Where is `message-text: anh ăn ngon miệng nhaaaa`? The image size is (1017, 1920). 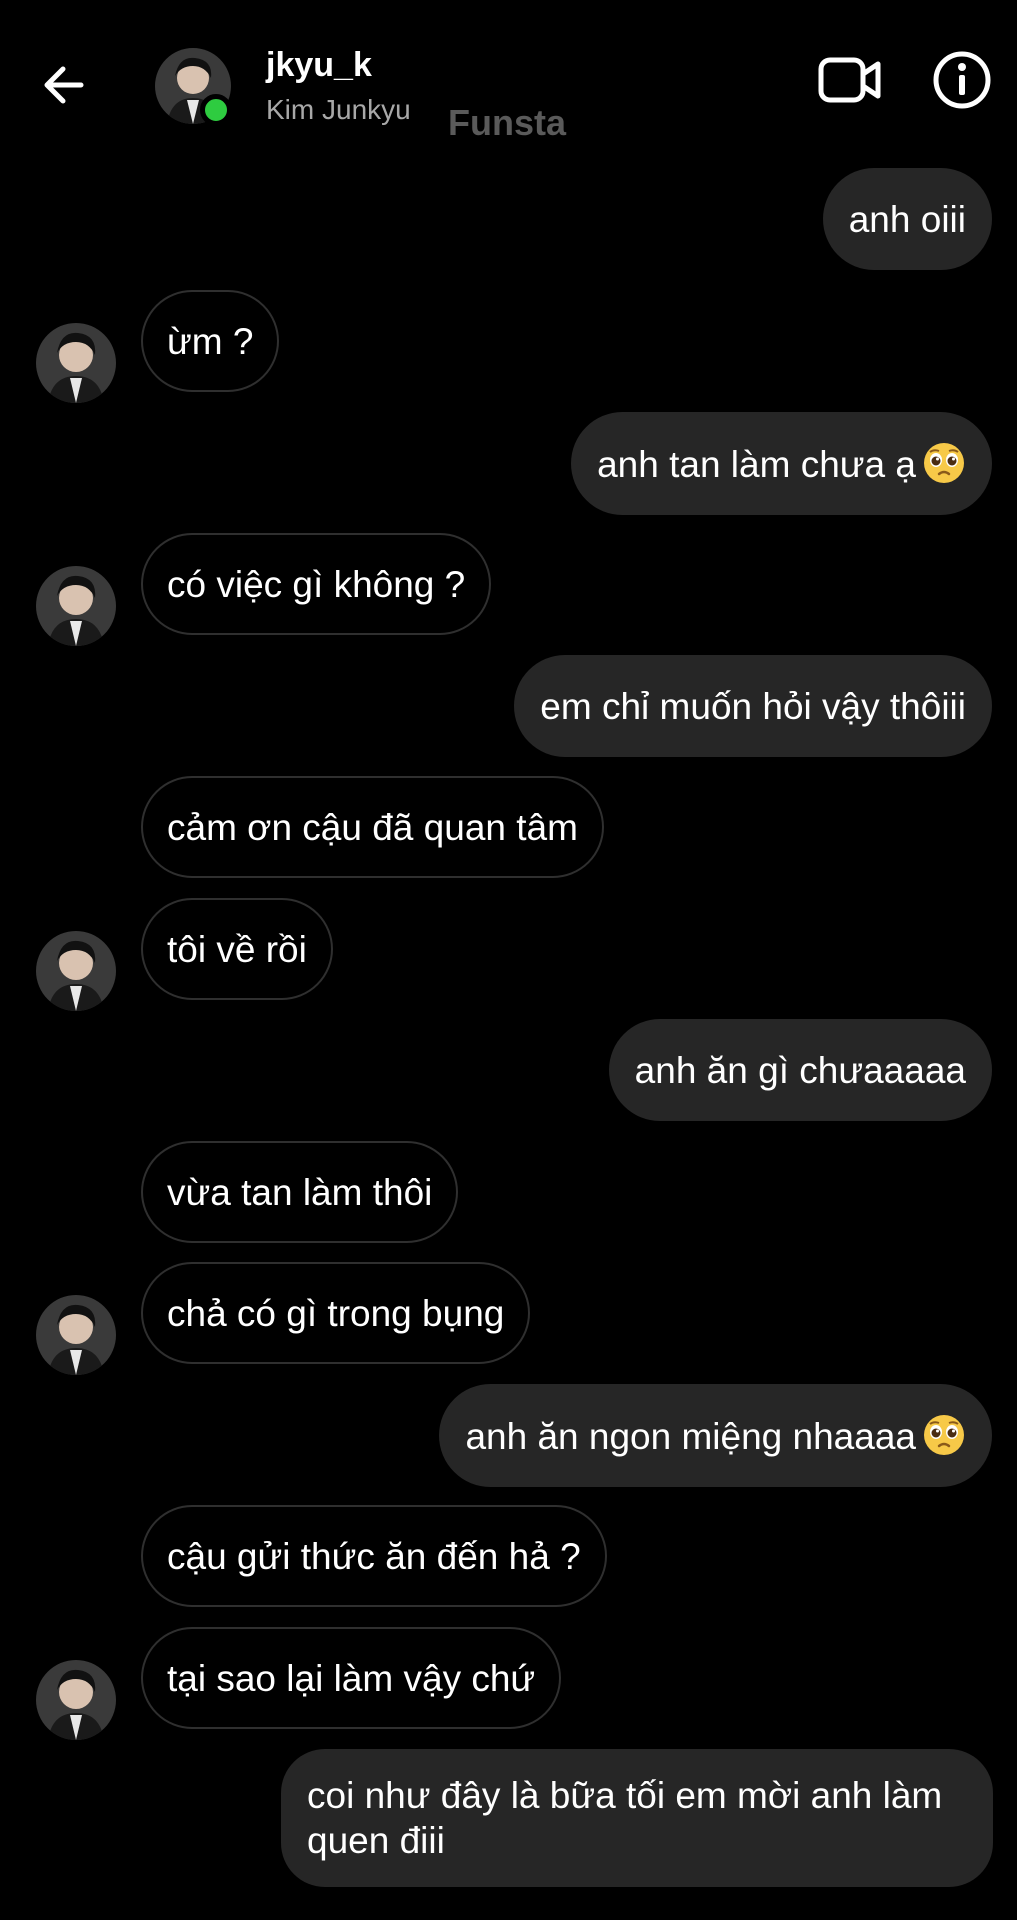 message-text: anh ăn ngon miệng nhaaaa is located at coordinates (690, 1436).